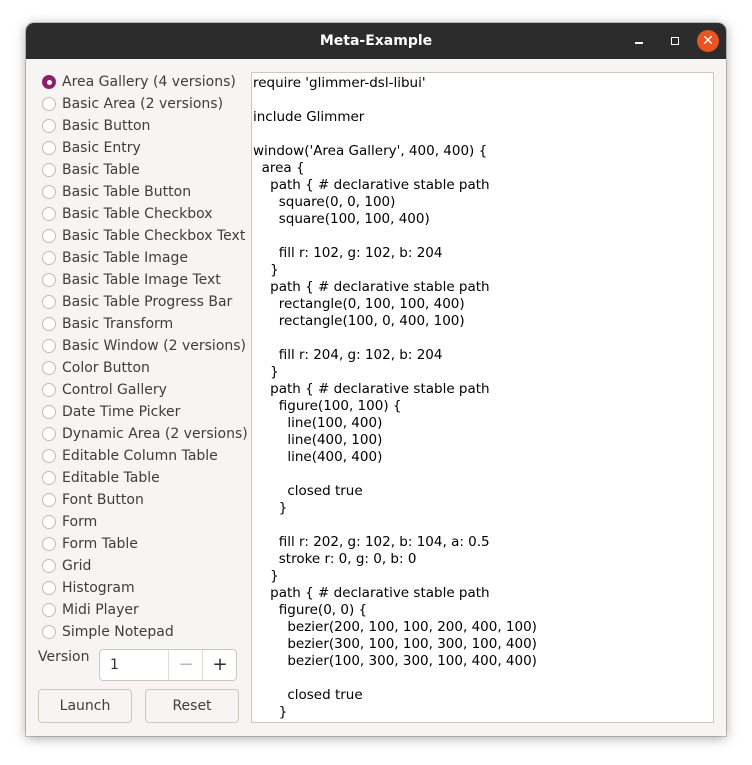 Image resolution: width=752 pixels, height=765 pixels. Describe the element at coordinates (121, 412) in the screenshot. I see `example-radio-label: Date Time Picker` at that location.